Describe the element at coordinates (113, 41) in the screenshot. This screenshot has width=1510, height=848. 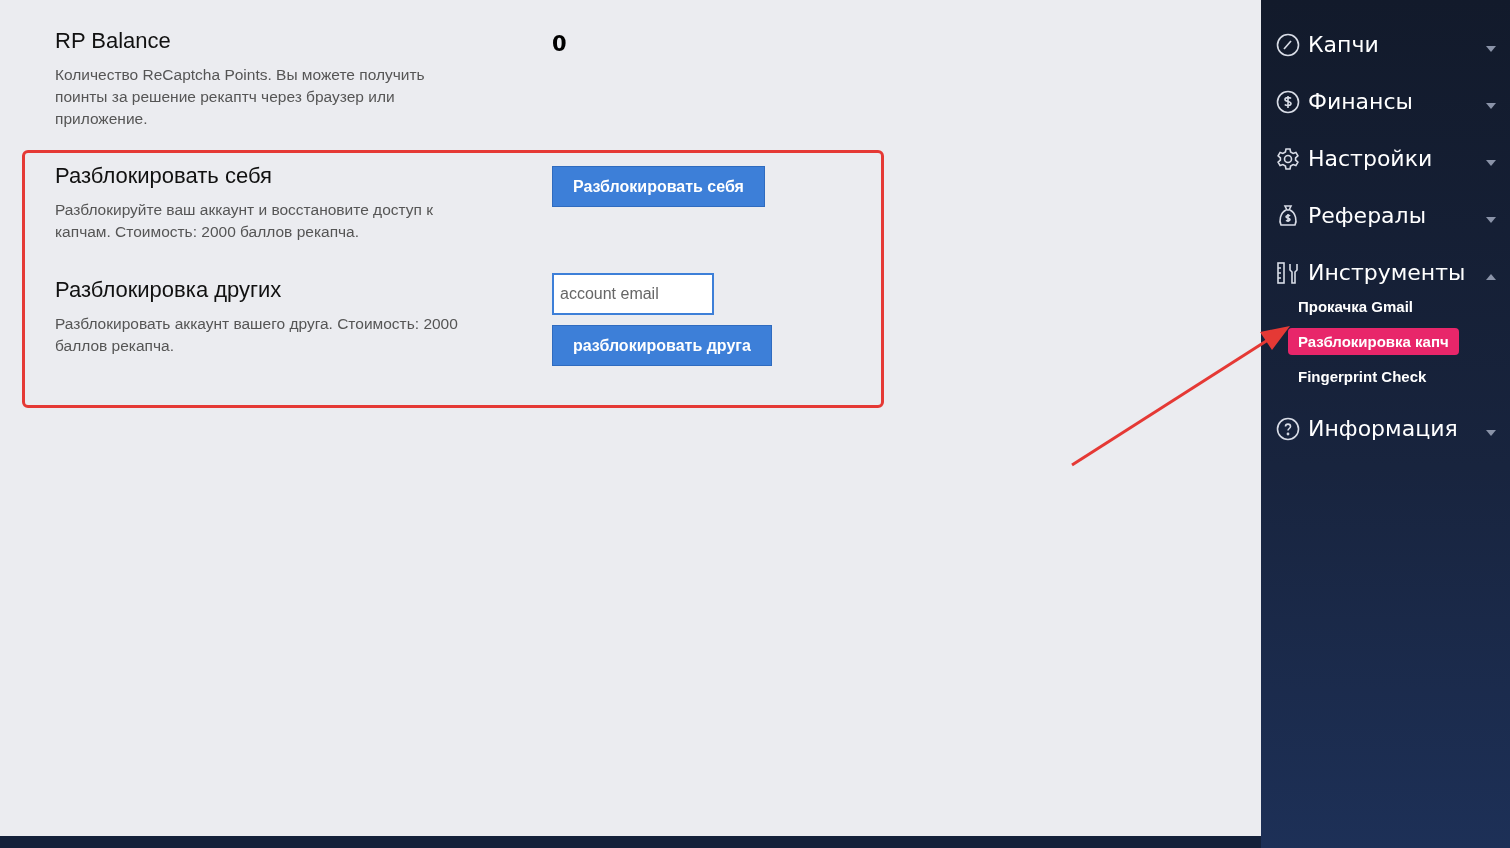
I see `section-title: RP Balance` at that location.